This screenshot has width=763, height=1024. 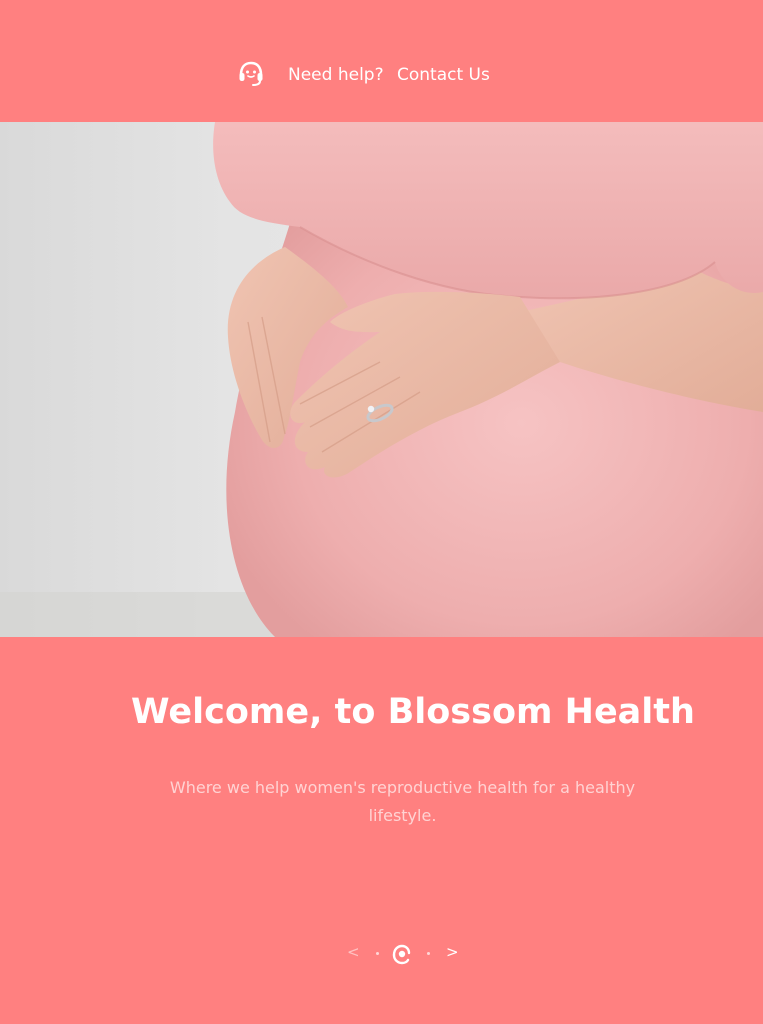 I want to click on need-help-text: Need help?, so click(x=336, y=75).